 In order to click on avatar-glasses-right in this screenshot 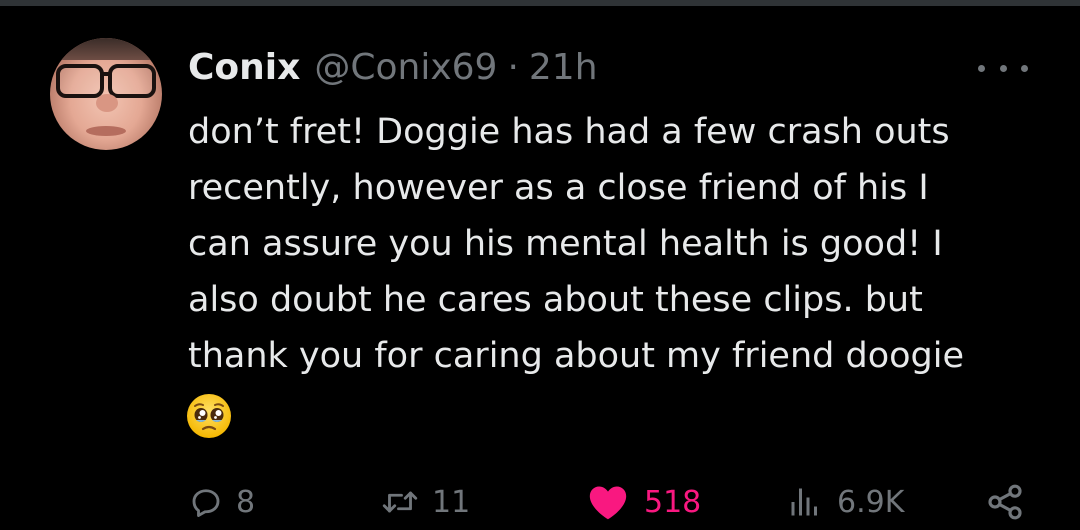, I will do `click(132, 81)`.